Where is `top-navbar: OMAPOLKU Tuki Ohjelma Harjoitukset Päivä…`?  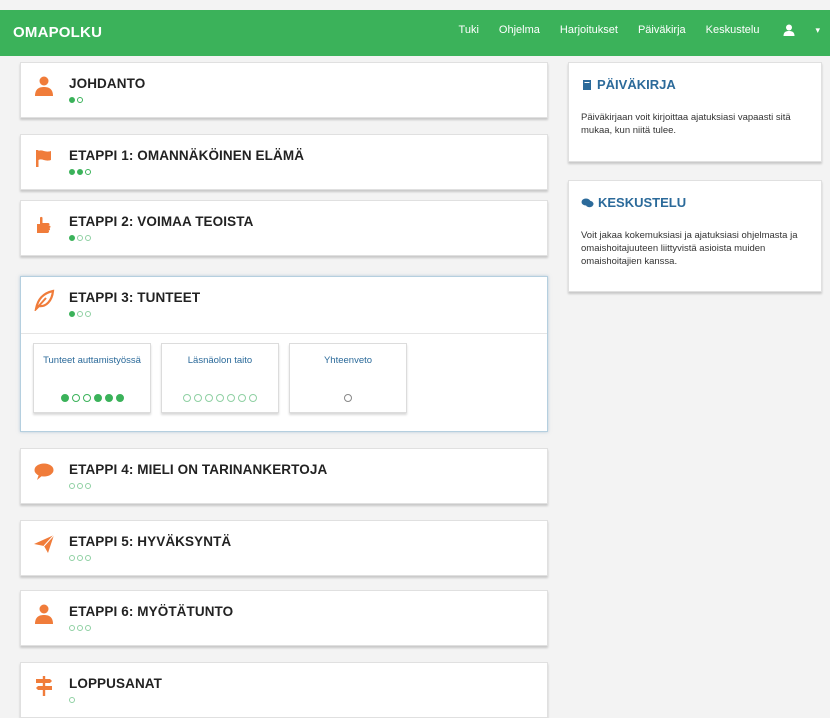
top-navbar: OMAPOLKU Tuki Ohjelma Harjoitukset Päivä… is located at coordinates (415, 33).